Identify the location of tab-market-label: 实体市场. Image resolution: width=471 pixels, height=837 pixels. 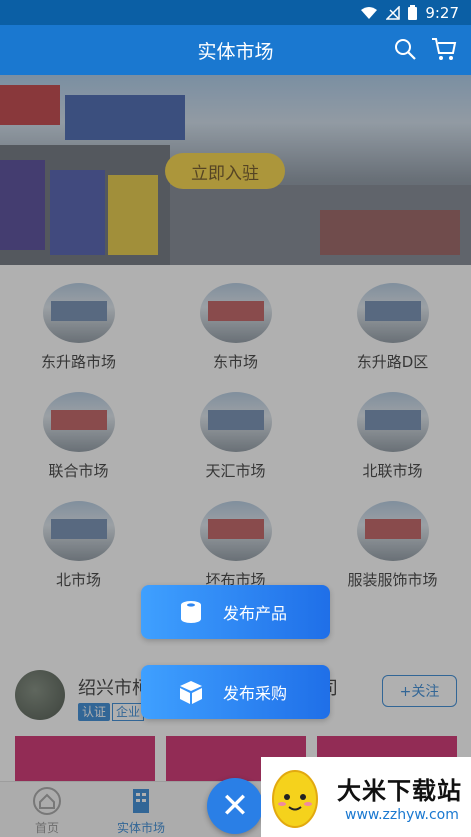
(140, 828).